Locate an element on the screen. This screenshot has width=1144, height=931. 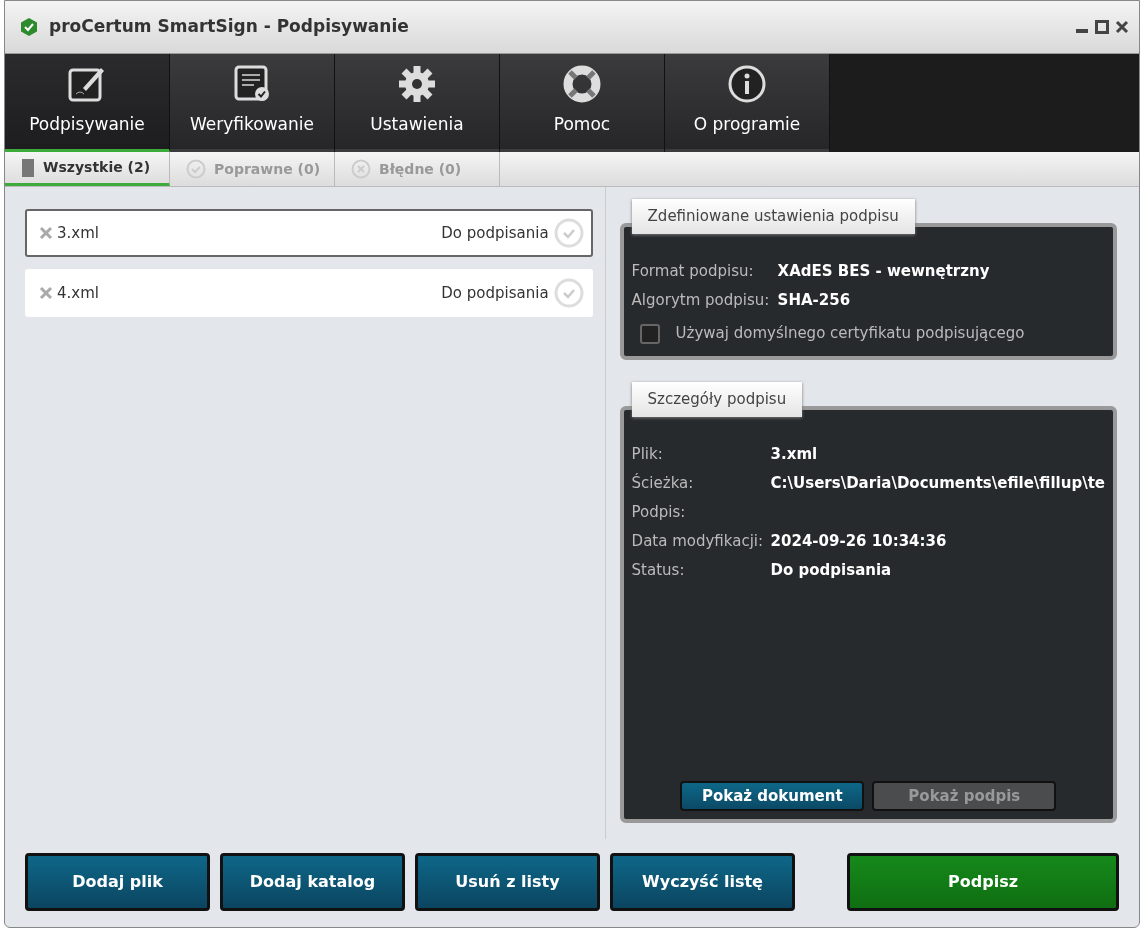
file-name: 4.xml is located at coordinates (78, 293).